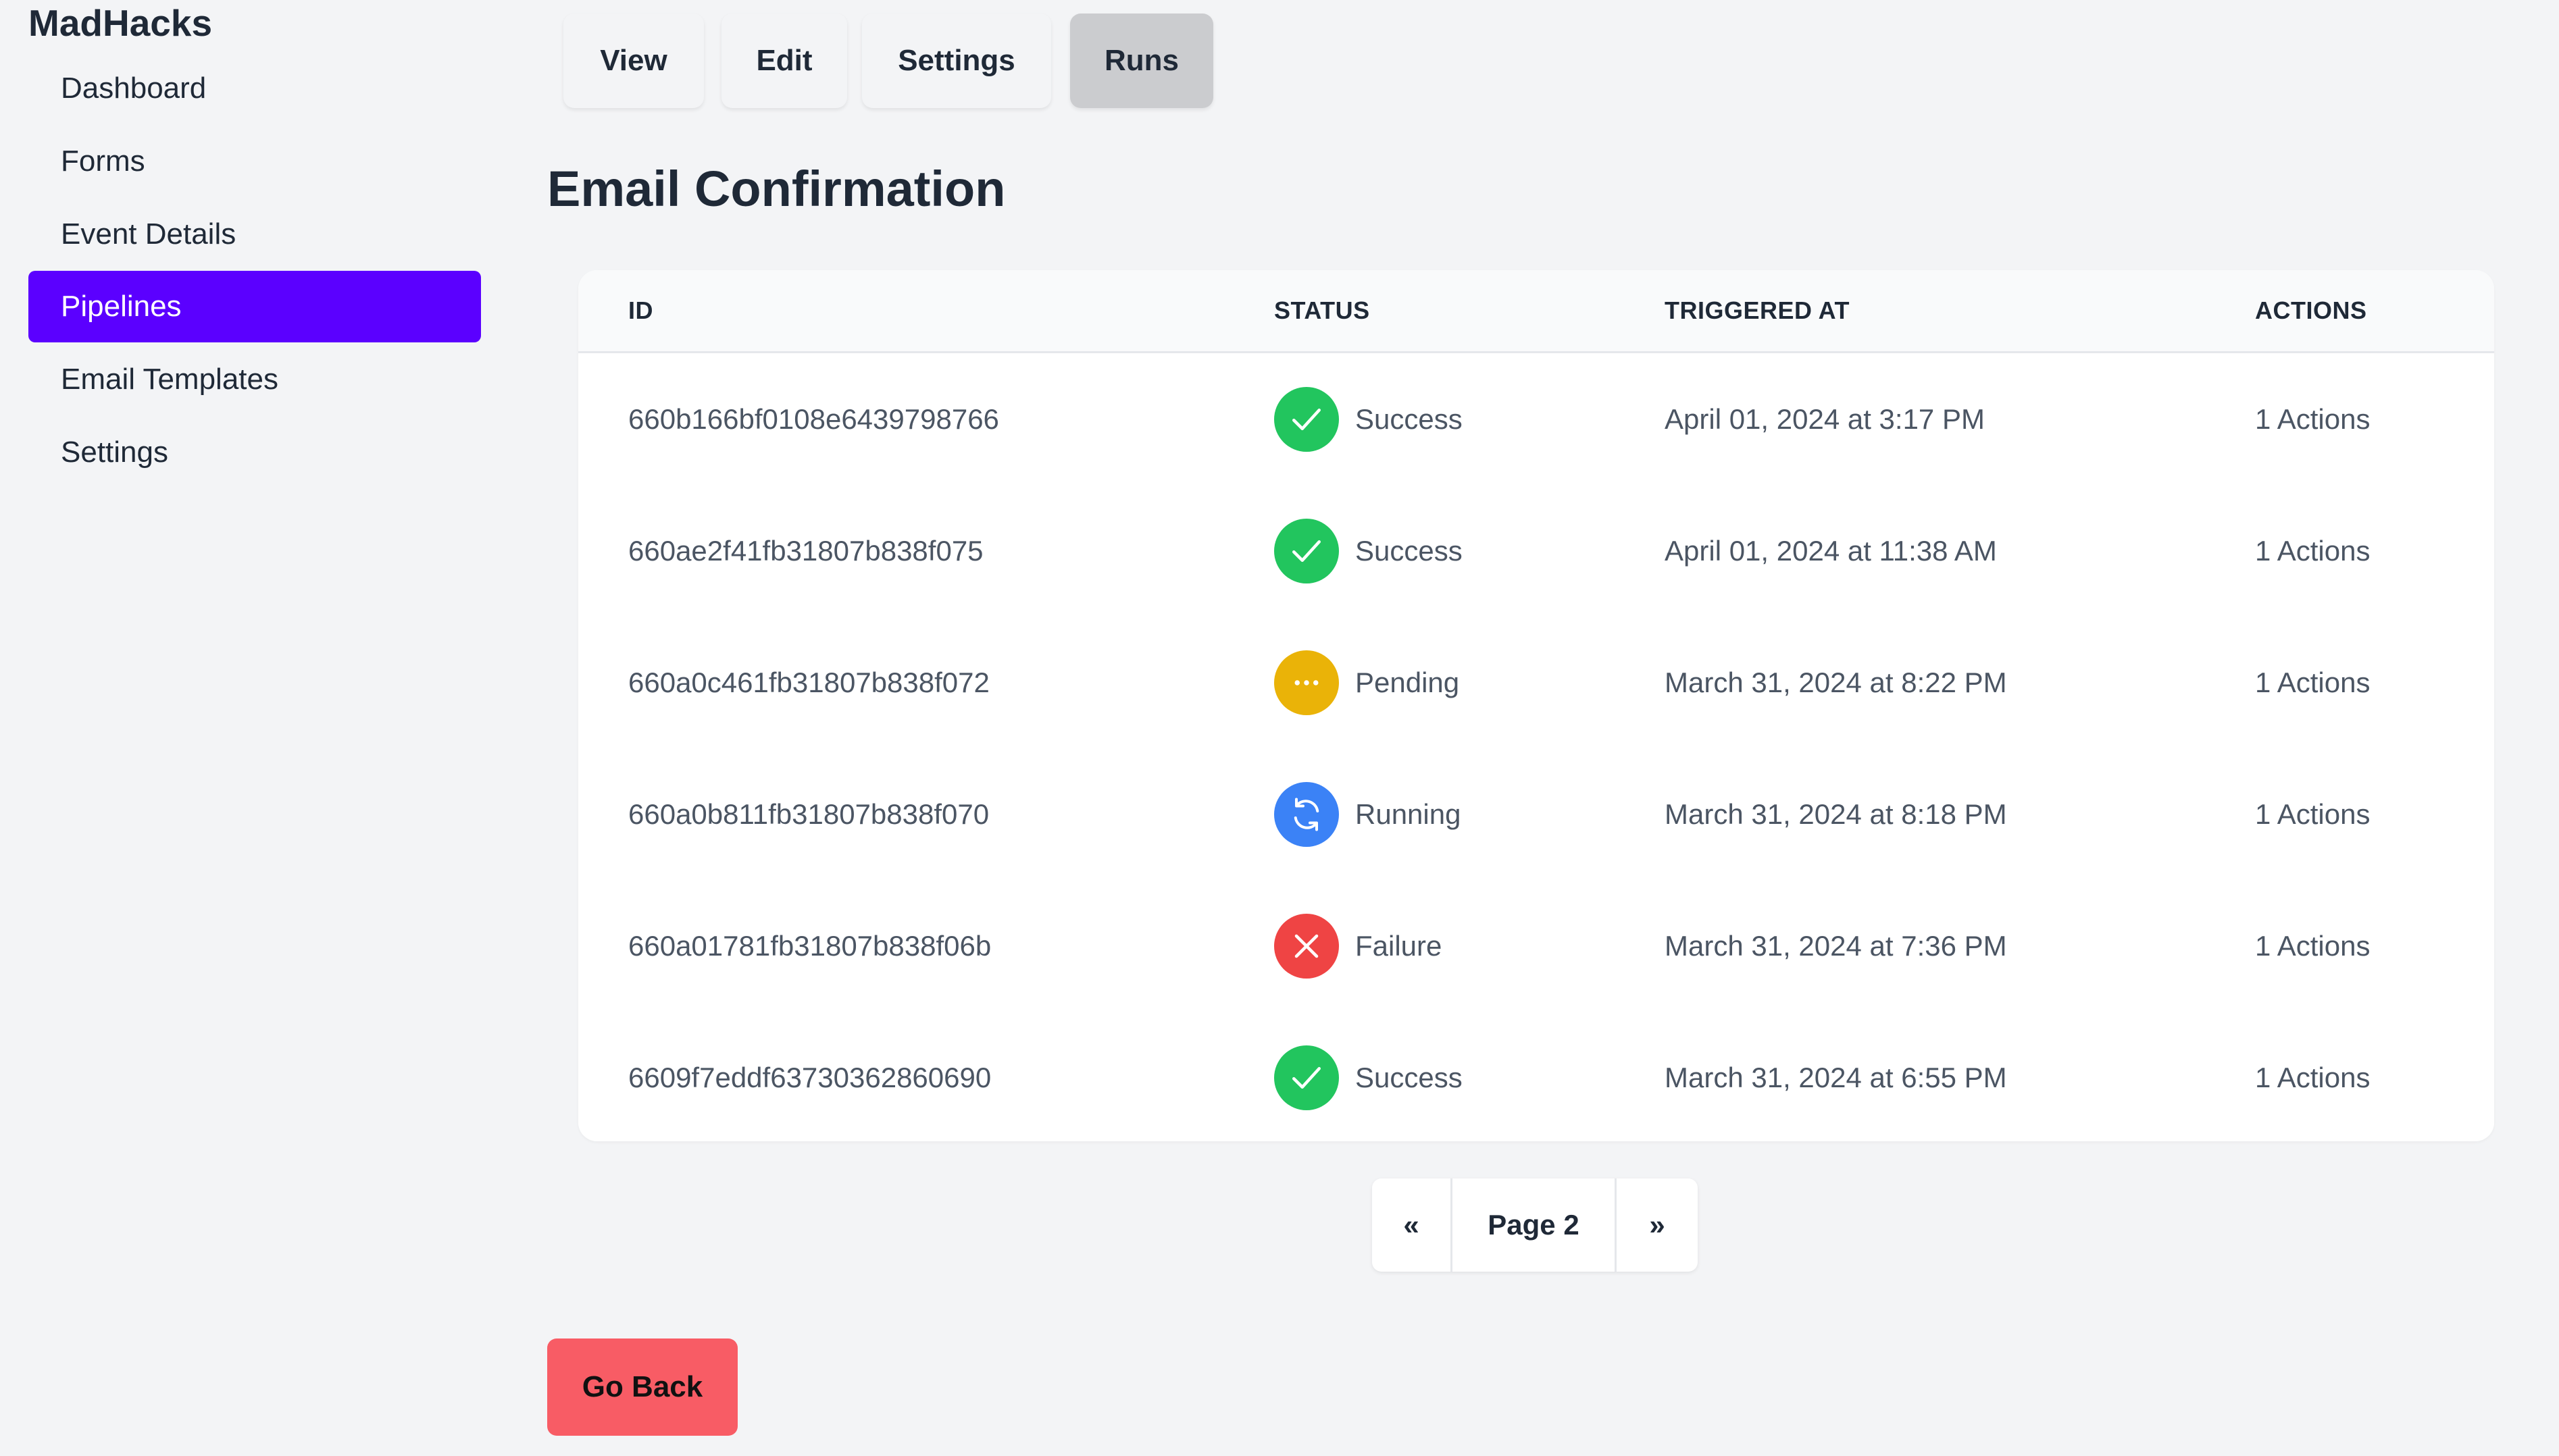 This screenshot has height=1456, width=2559. What do you see at coordinates (170, 379) in the screenshot?
I see `sidebar-item-label: Email Templates` at bounding box center [170, 379].